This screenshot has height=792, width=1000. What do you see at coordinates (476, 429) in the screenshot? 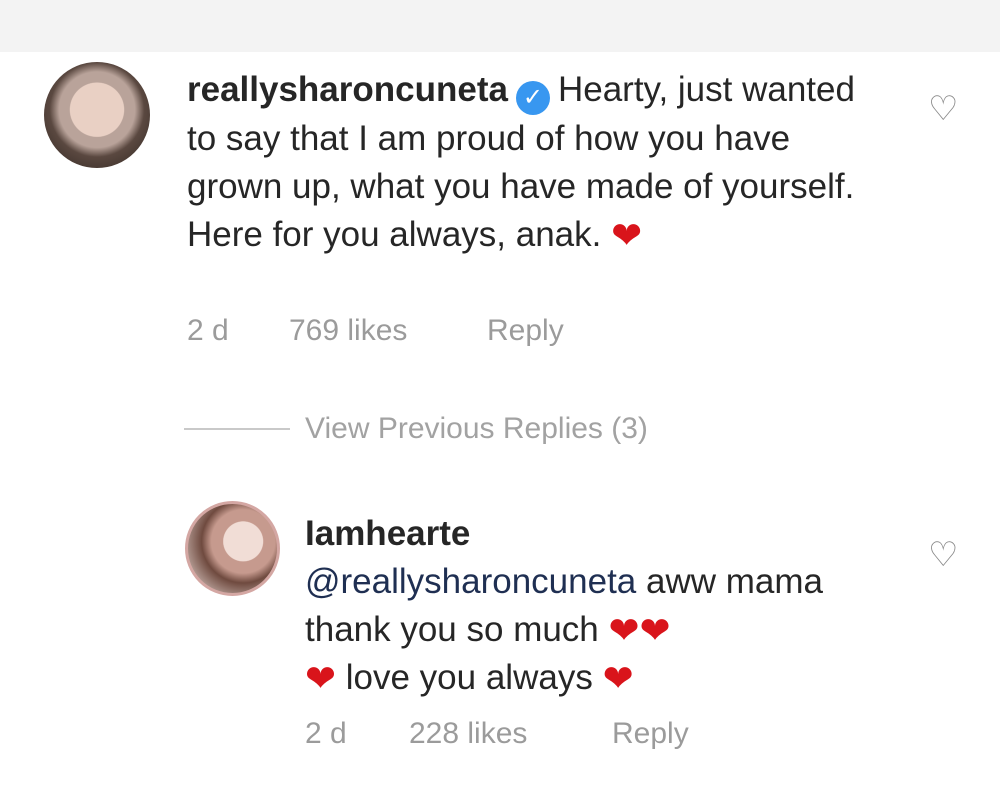
I see `view-previous-replies-link: View Previous Replies (3)` at bounding box center [476, 429].